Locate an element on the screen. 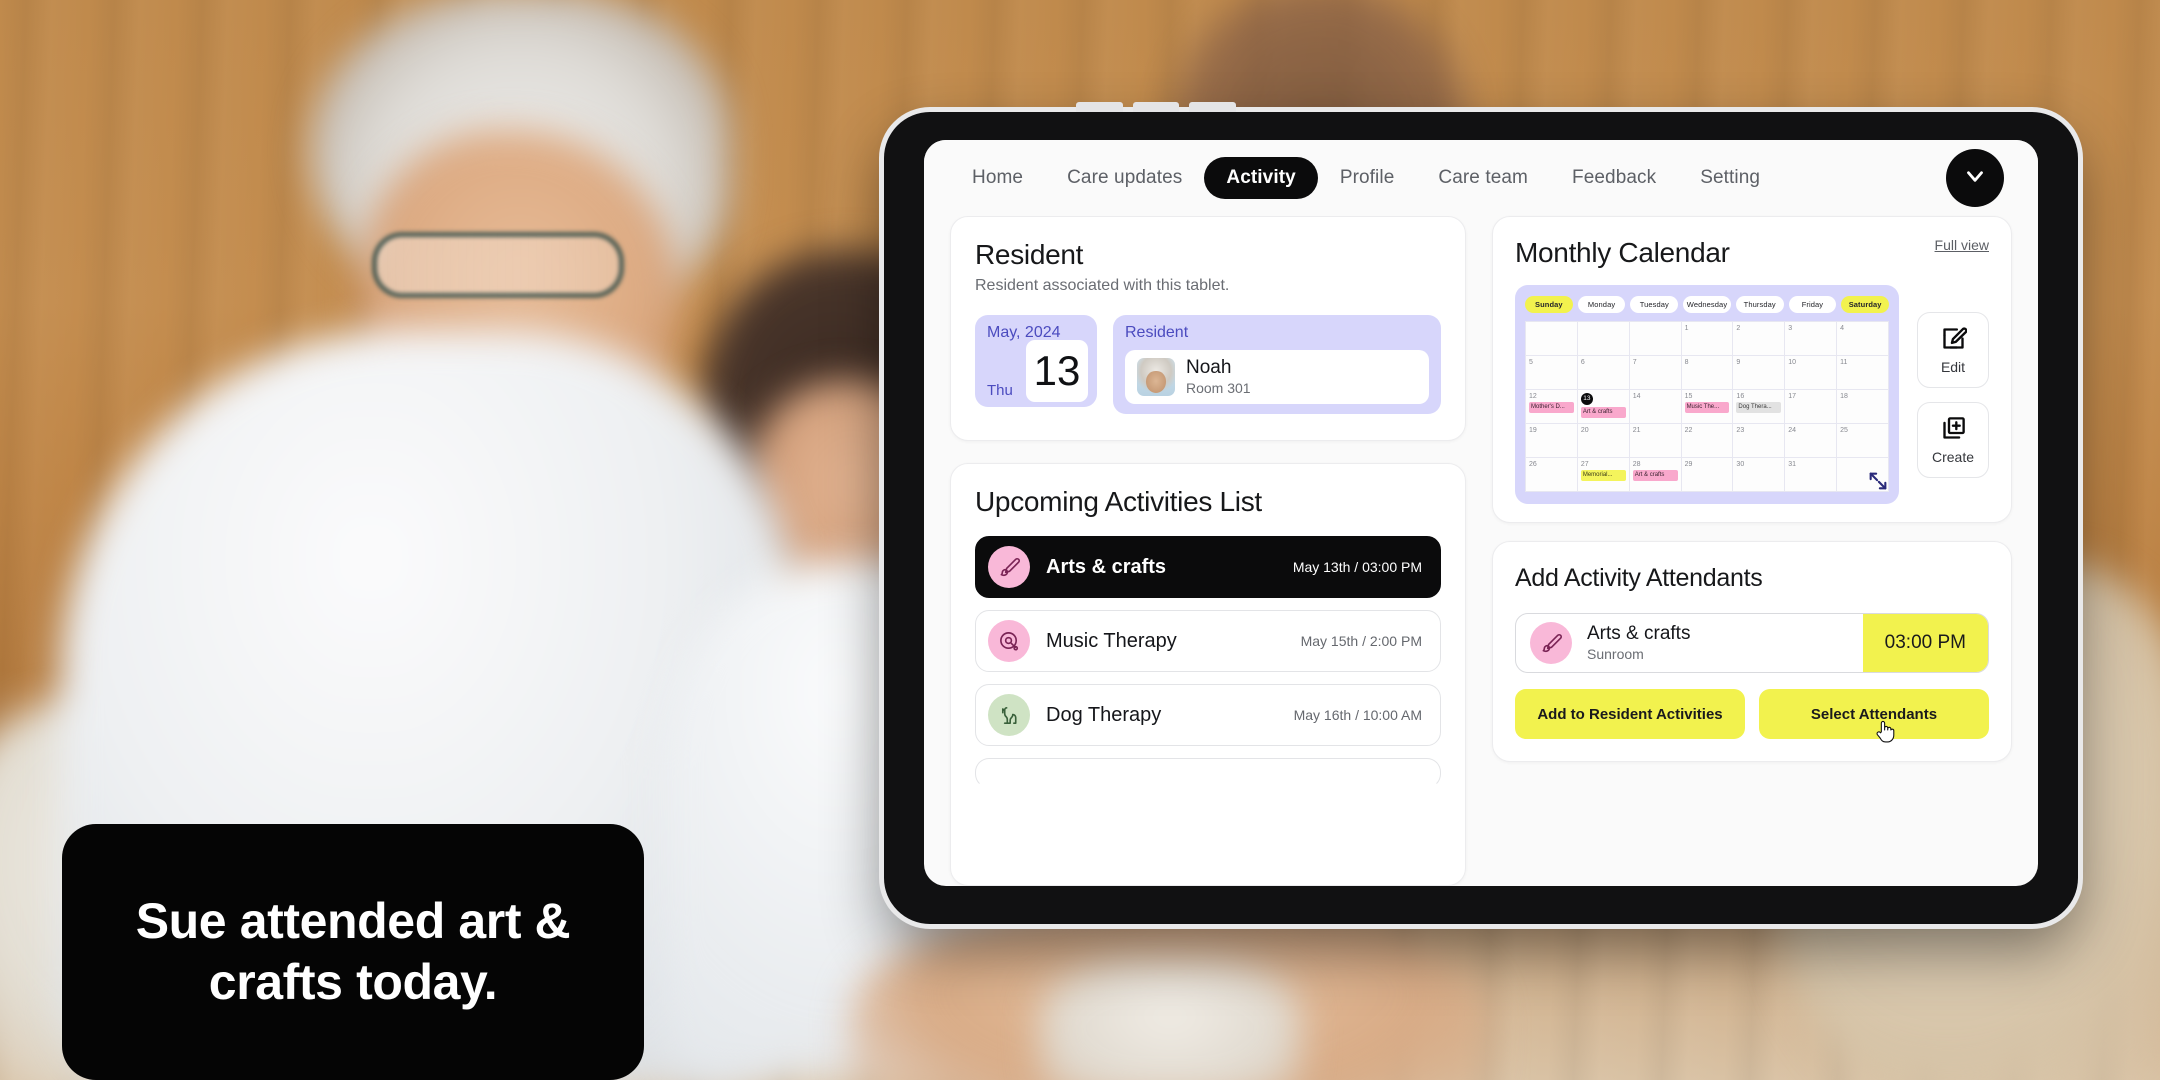 The height and width of the screenshot is (1080, 2160). activity-name: Music Therapy is located at coordinates (1111, 640).